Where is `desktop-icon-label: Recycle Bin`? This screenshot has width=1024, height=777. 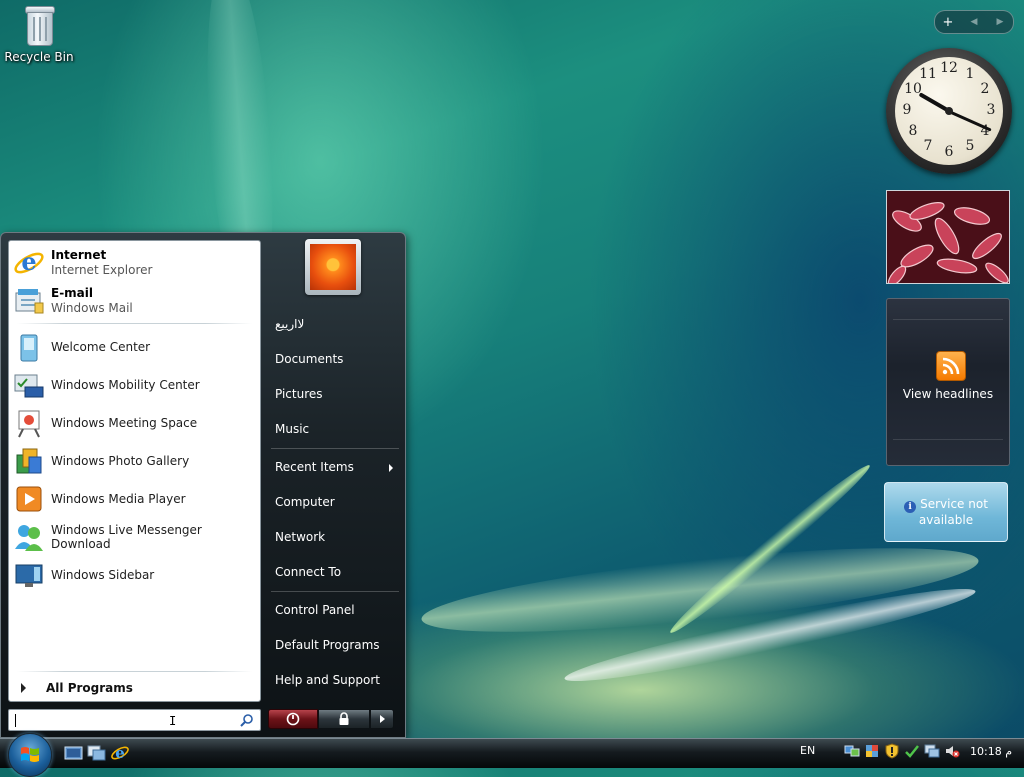
desktop-icon-label: Recycle Bin is located at coordinates (39, 57).